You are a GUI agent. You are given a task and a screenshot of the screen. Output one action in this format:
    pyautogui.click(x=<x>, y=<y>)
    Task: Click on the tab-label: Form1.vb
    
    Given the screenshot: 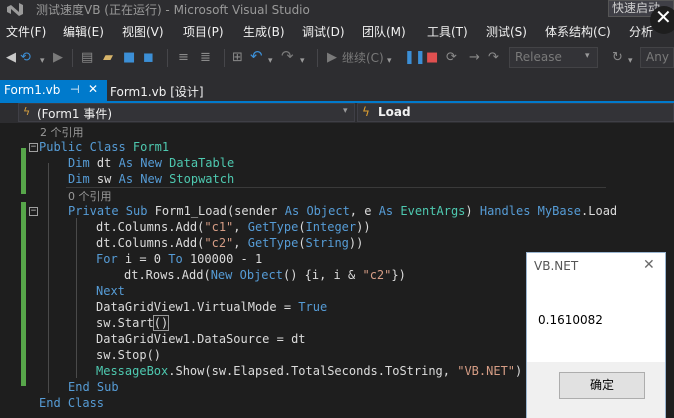 What is the action you would take?
    pyautogui.click(x=32, y=90)
    